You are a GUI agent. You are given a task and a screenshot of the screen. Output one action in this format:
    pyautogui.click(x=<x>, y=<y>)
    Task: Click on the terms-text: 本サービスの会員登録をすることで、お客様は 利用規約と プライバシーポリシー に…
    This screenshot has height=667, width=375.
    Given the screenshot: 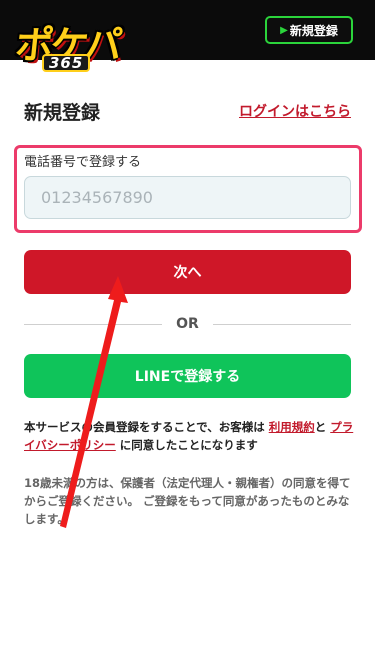 What is the action you would take?
    pyautogui.click(x=189, y=436)
    